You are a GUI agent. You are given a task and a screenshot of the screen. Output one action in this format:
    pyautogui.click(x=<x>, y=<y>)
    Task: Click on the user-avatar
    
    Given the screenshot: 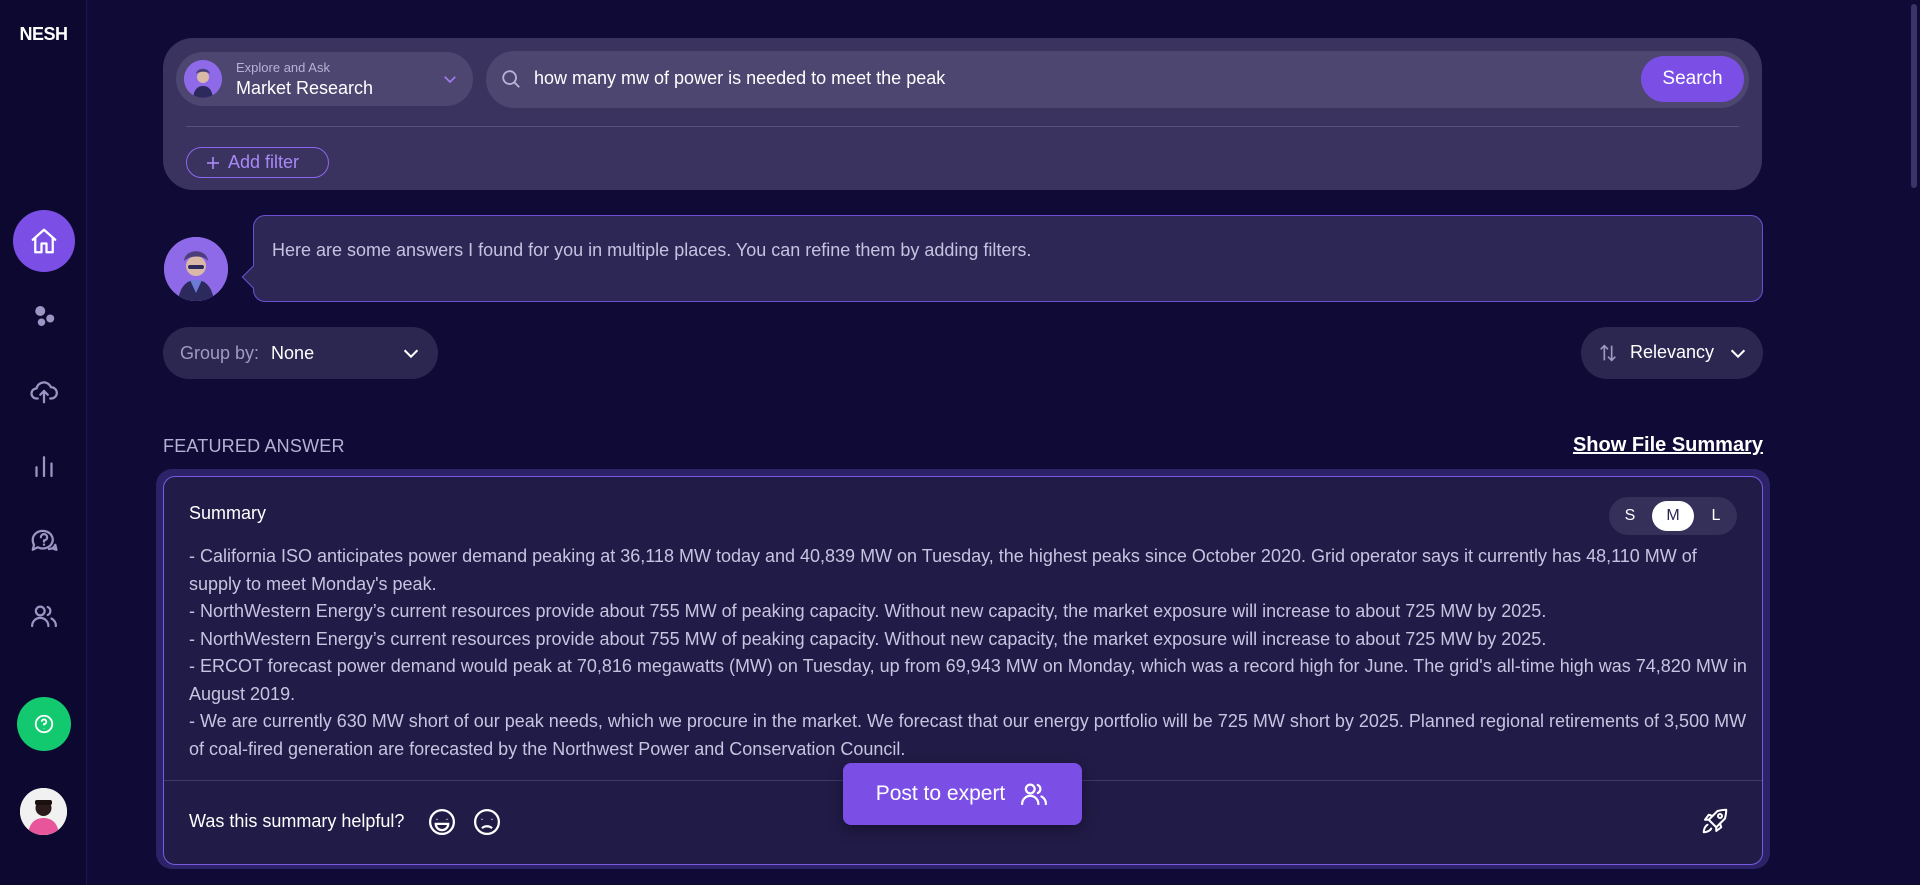 What is the action you would take?
    pyautogui.click(x=43, y=811)
    